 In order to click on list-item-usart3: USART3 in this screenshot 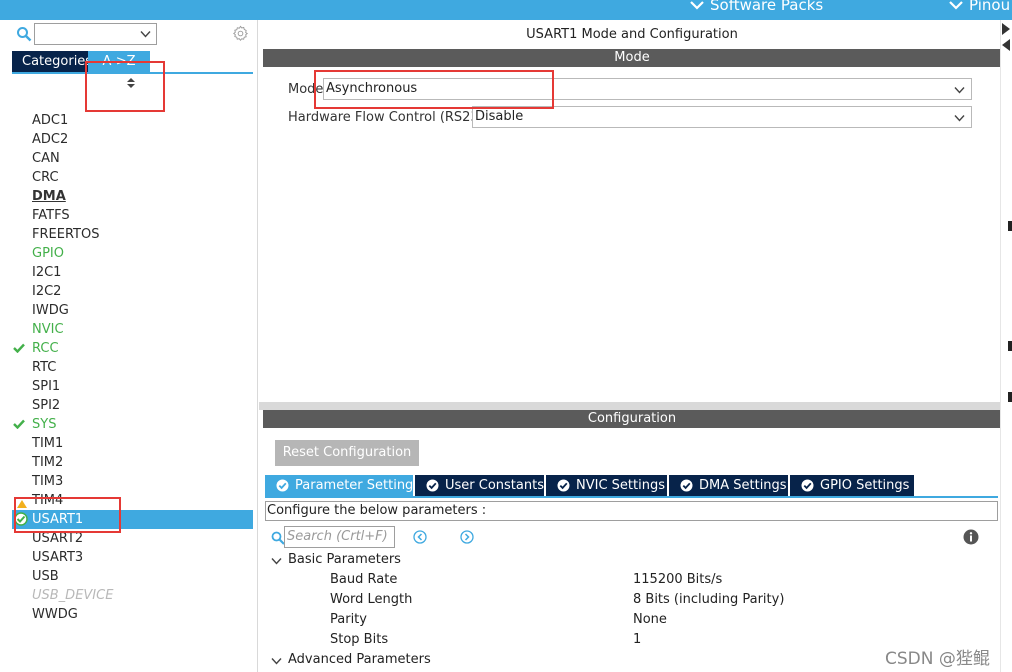, I will do `click(126, 557)`.